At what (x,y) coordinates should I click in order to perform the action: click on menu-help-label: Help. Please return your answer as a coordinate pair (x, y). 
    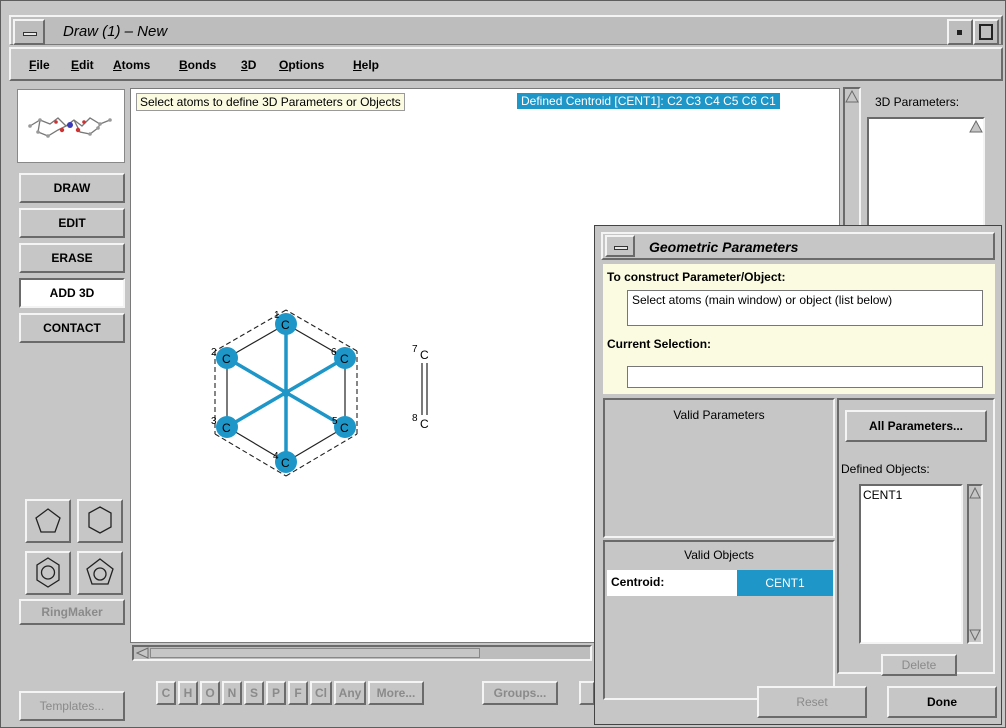
    Looking at the image, I should click on (366, 65).